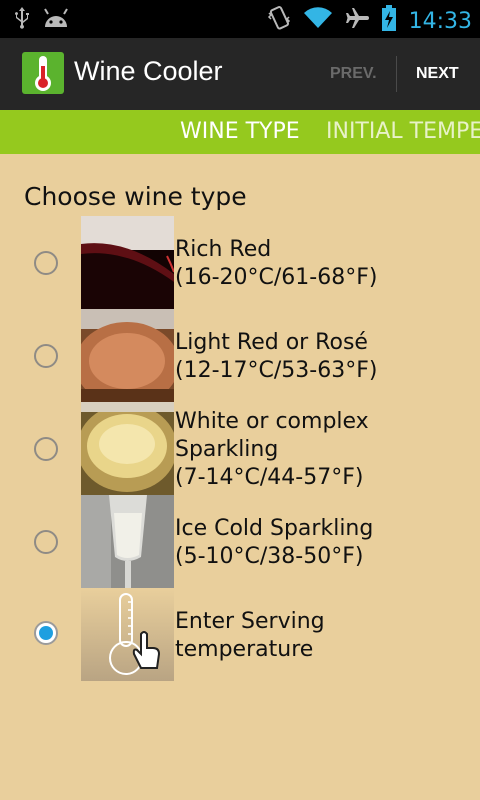  Describe the element at coordinates (279, 22) in the screenshot. I see `vibrate-icon` at that location.